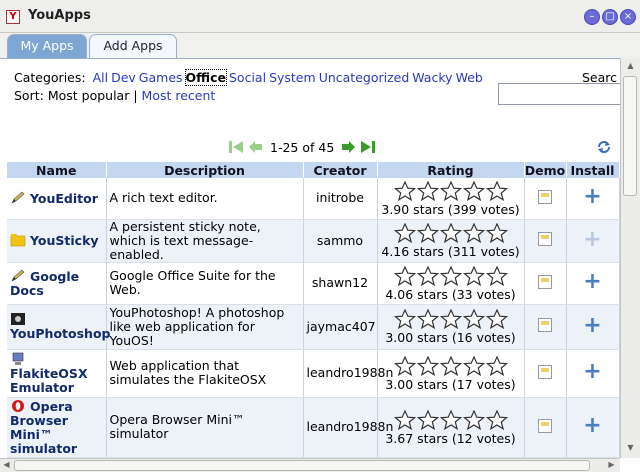  I want to click on app-name: YouSticky, so click(64, 240).